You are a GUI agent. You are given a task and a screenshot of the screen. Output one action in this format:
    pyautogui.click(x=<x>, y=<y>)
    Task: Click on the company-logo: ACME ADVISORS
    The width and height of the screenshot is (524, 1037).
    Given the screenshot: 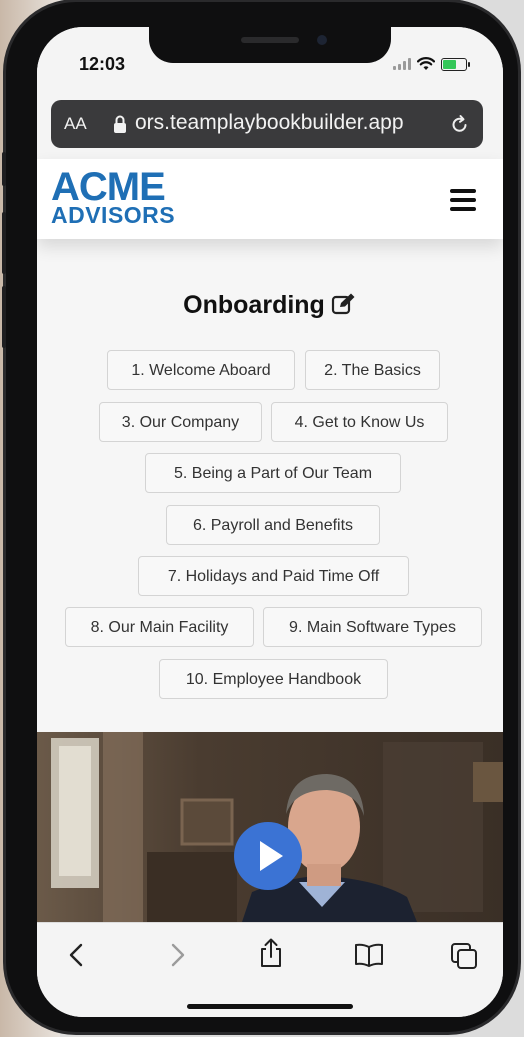 What is the action you would take?
    pyautogui.click(x=113, y=197)
    